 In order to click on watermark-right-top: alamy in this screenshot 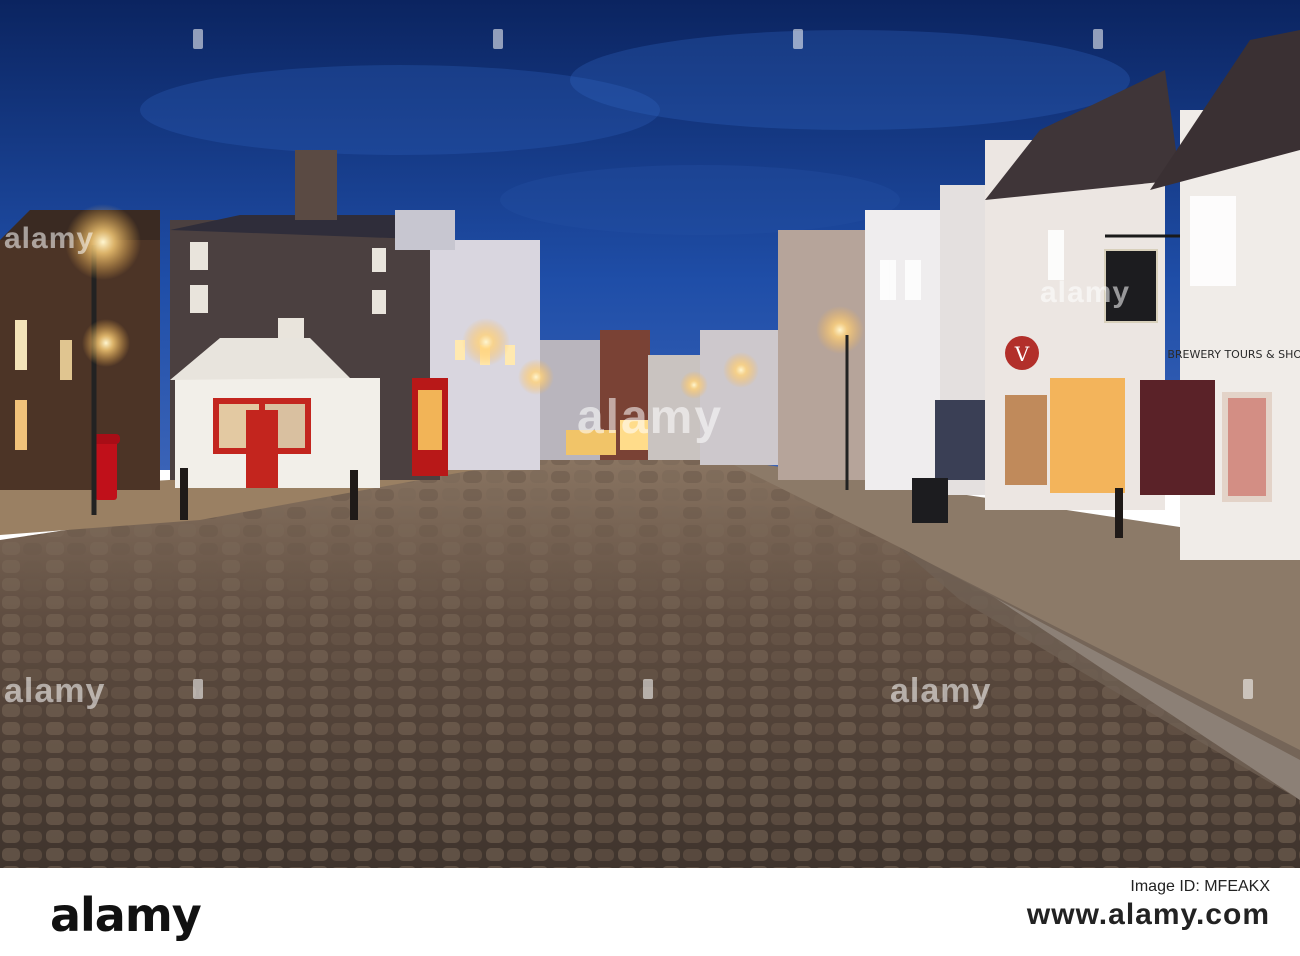, I will do `click(1085, 292)`.